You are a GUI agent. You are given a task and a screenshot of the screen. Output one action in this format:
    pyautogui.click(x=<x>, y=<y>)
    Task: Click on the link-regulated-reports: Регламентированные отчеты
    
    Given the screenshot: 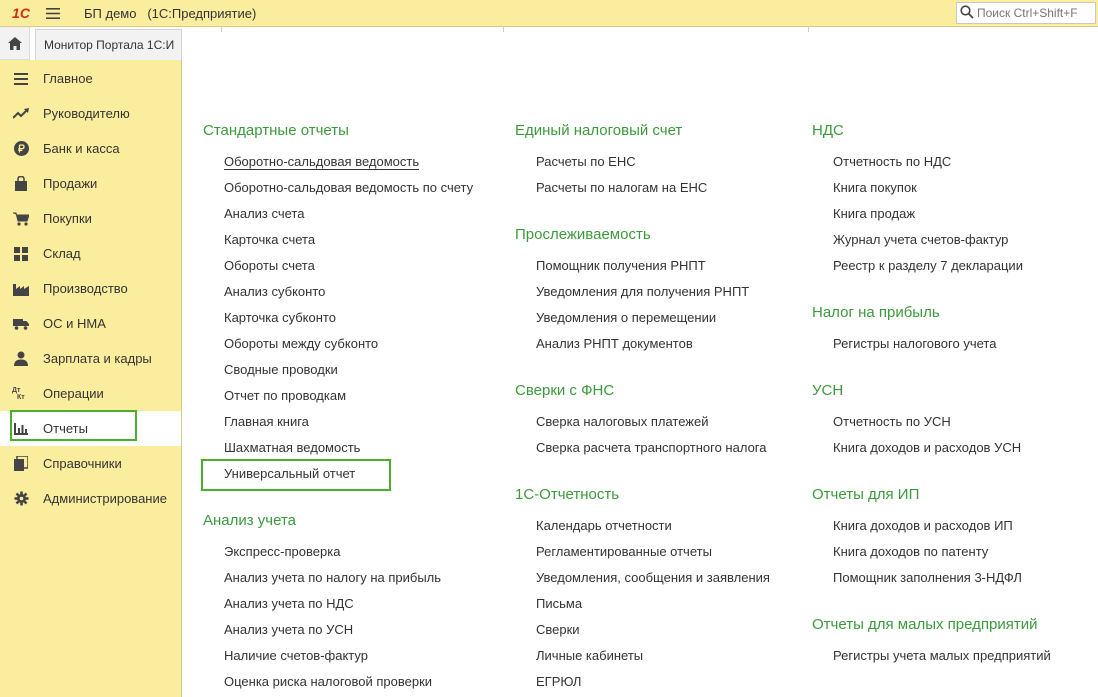 What is the action you would take?
    pyautogui.click(x=624, y=551)
    